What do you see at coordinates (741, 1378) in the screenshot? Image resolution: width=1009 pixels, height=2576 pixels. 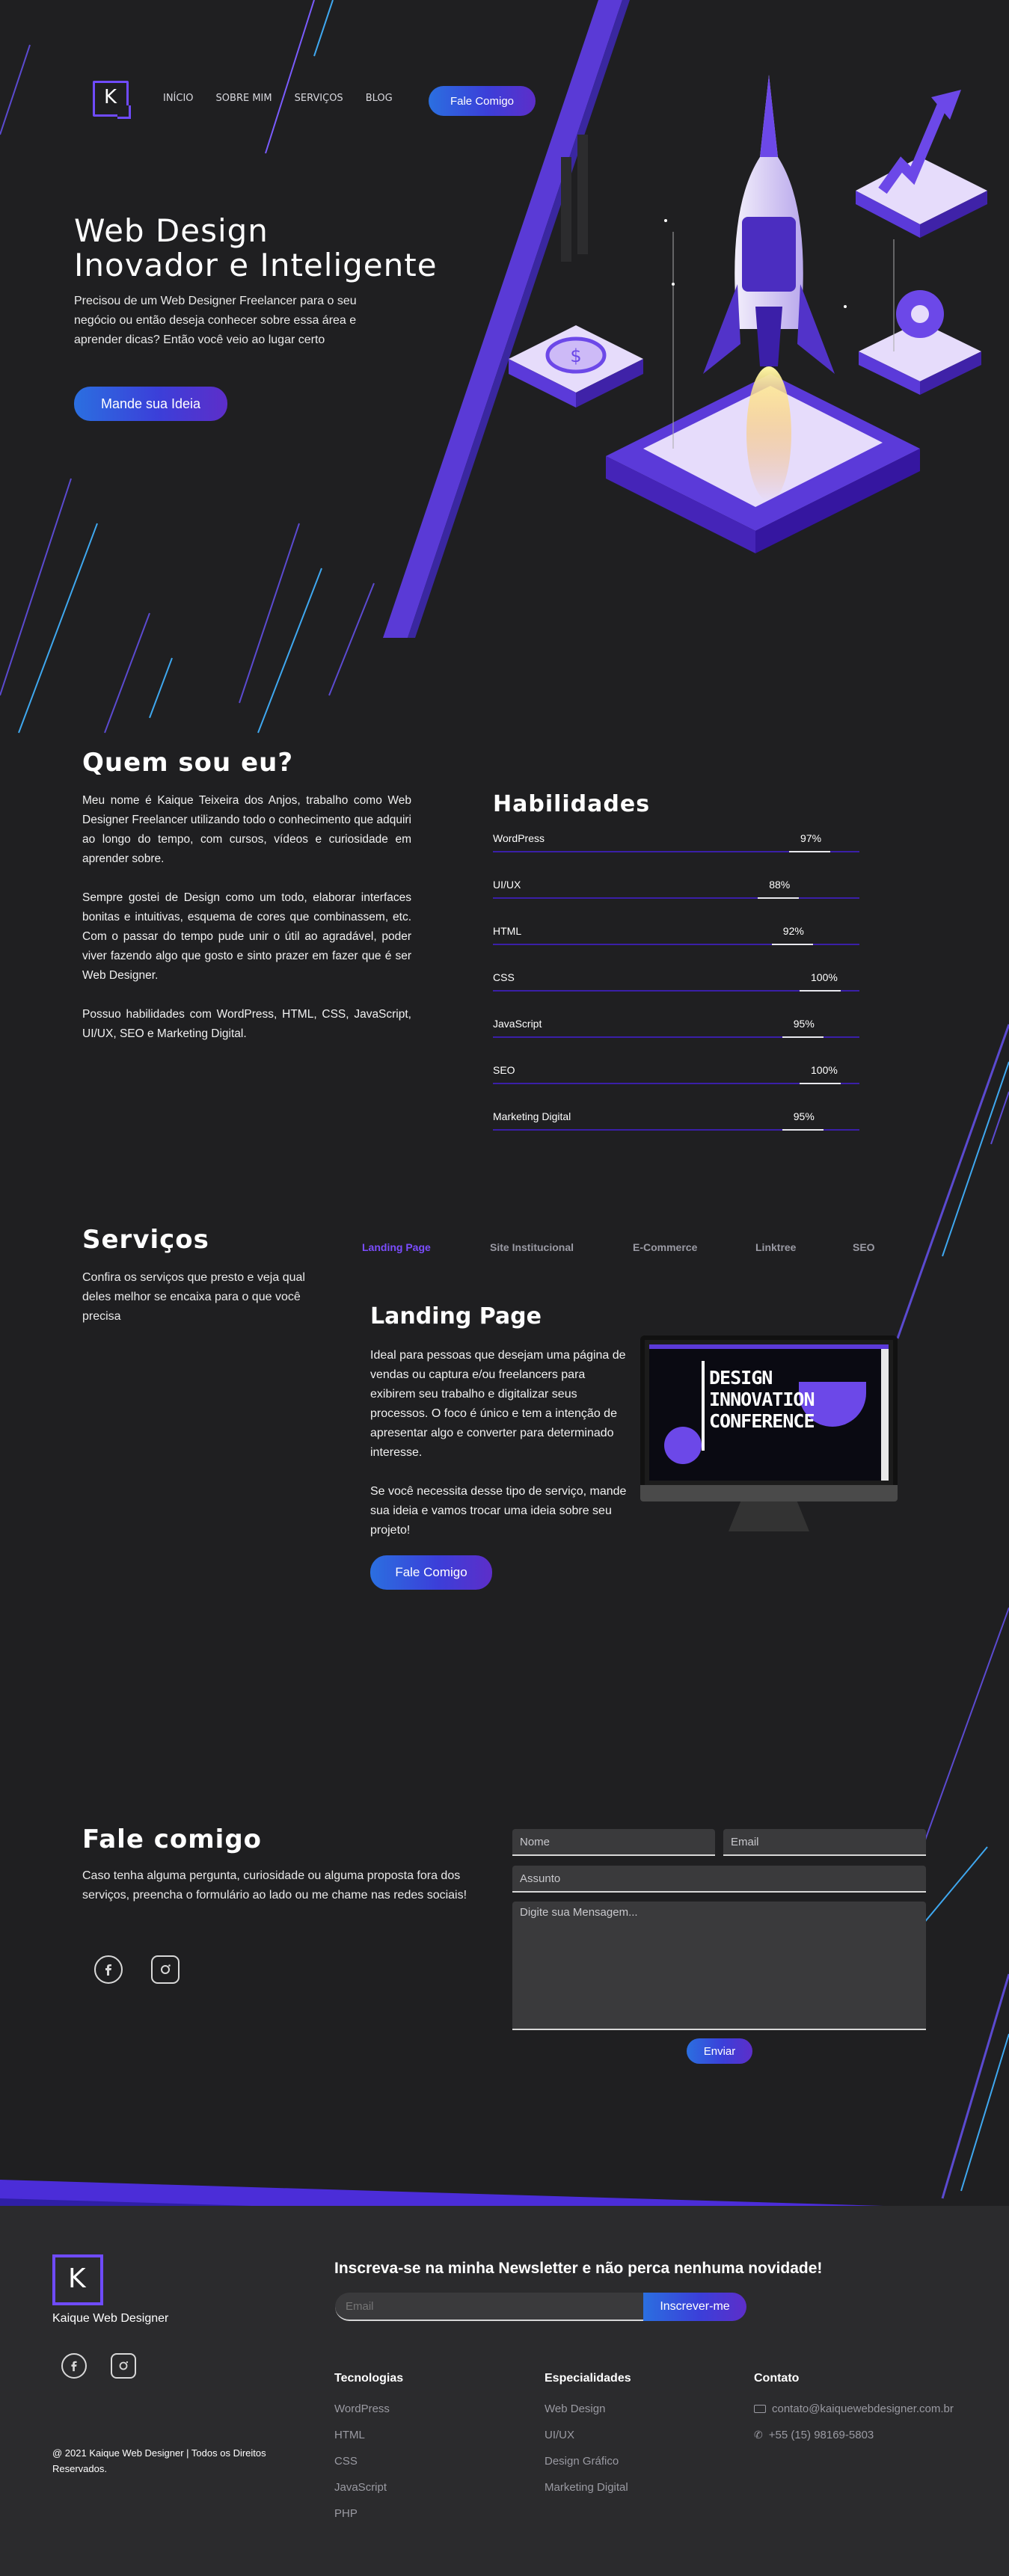 I see `screen-line-1: DESIGN` at bounding box center [741, 1378].